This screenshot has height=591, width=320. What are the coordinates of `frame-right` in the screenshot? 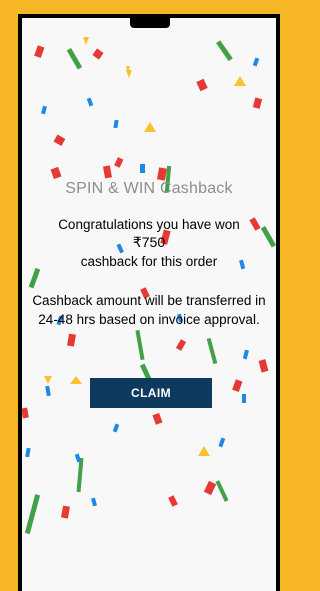 It's located at (283, 295).